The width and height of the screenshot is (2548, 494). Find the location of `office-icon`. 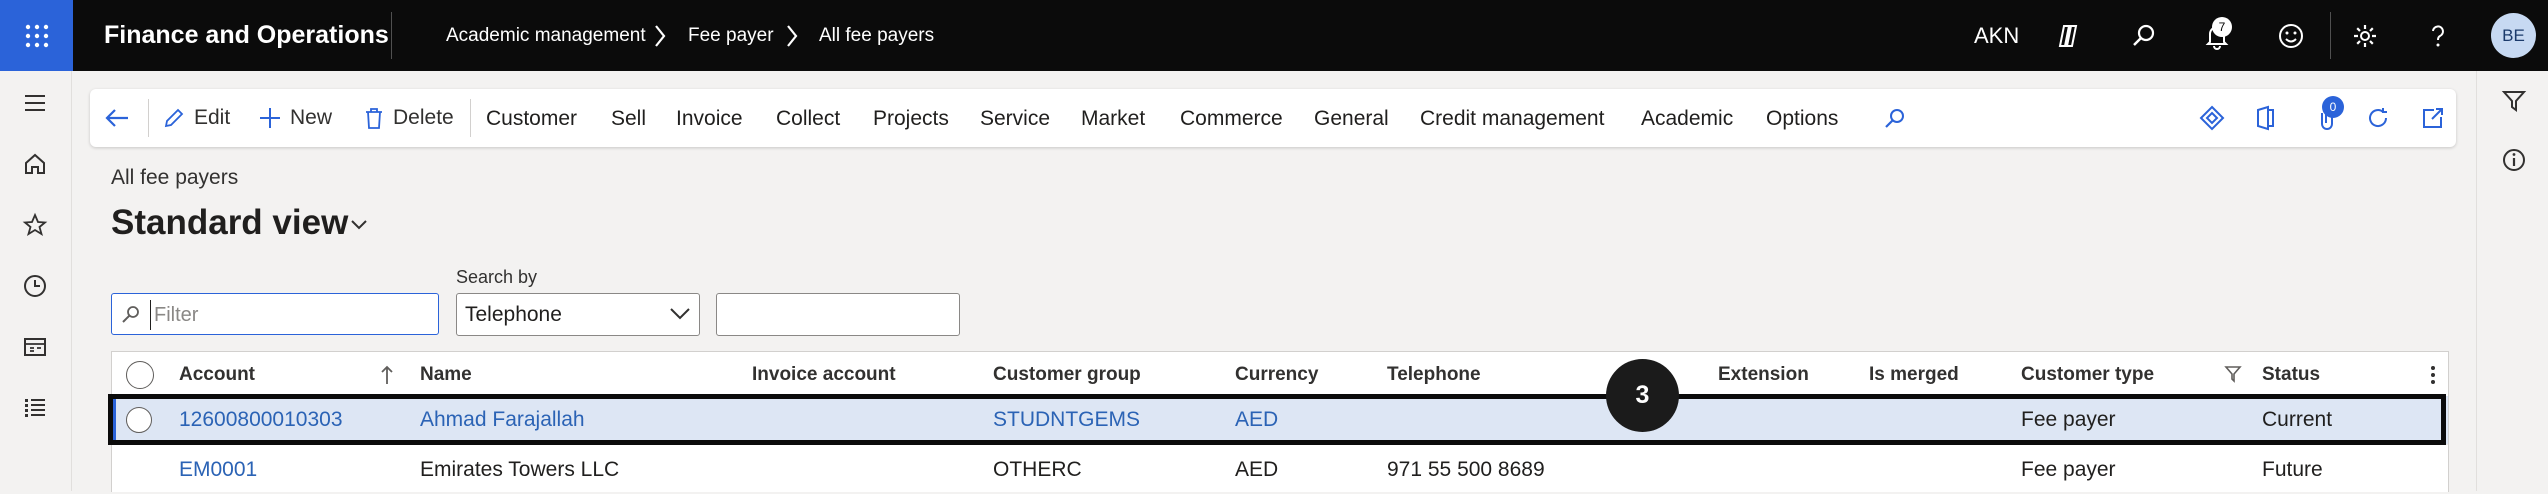

office-icon is located at coordinates (2265, 118).